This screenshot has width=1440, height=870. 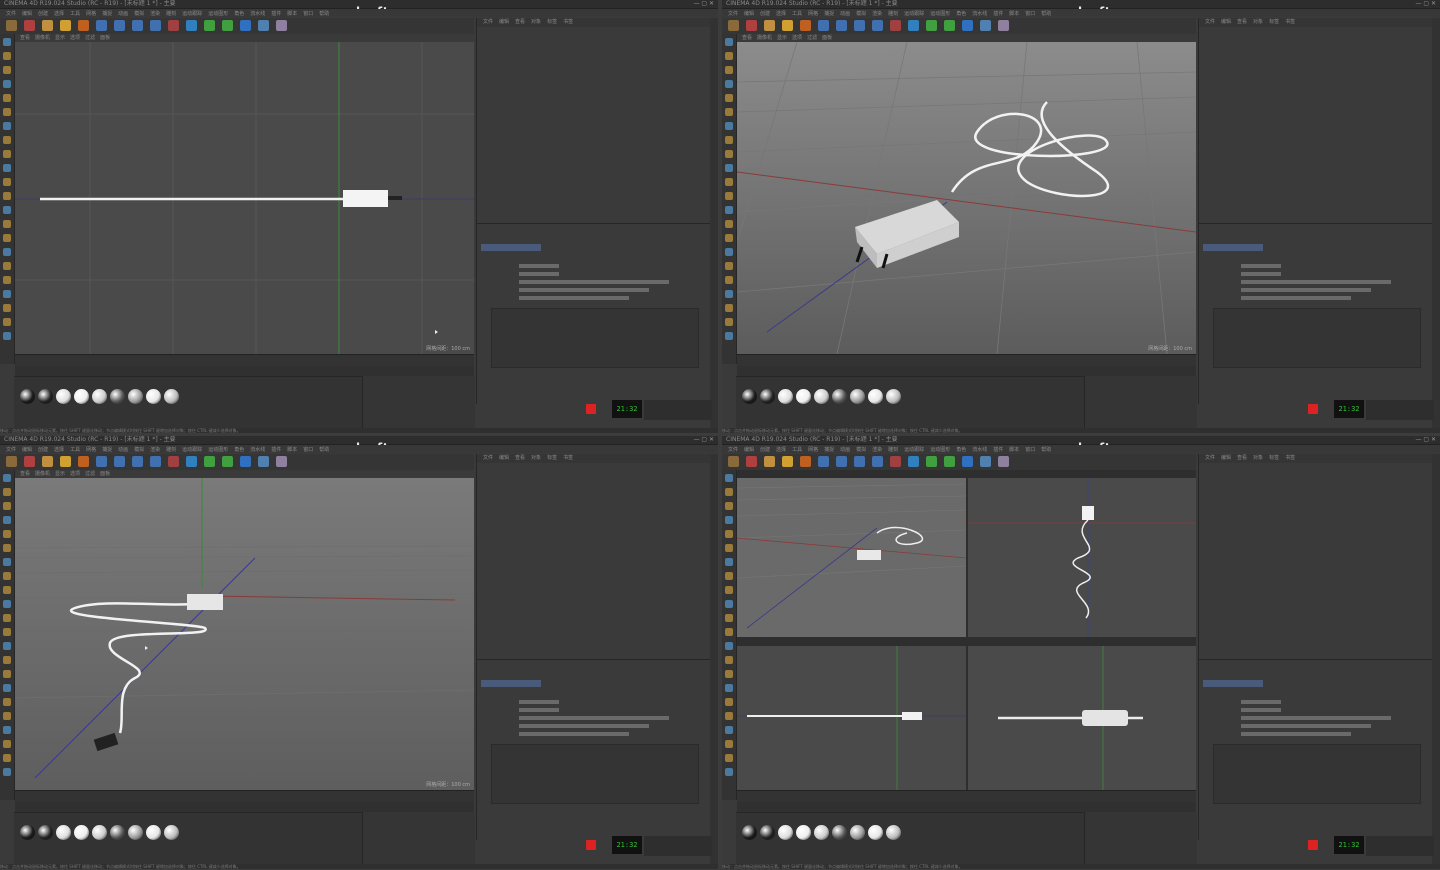 I want to click on object-manager-menu-item: 编辑, so click(x=1226, y=458).